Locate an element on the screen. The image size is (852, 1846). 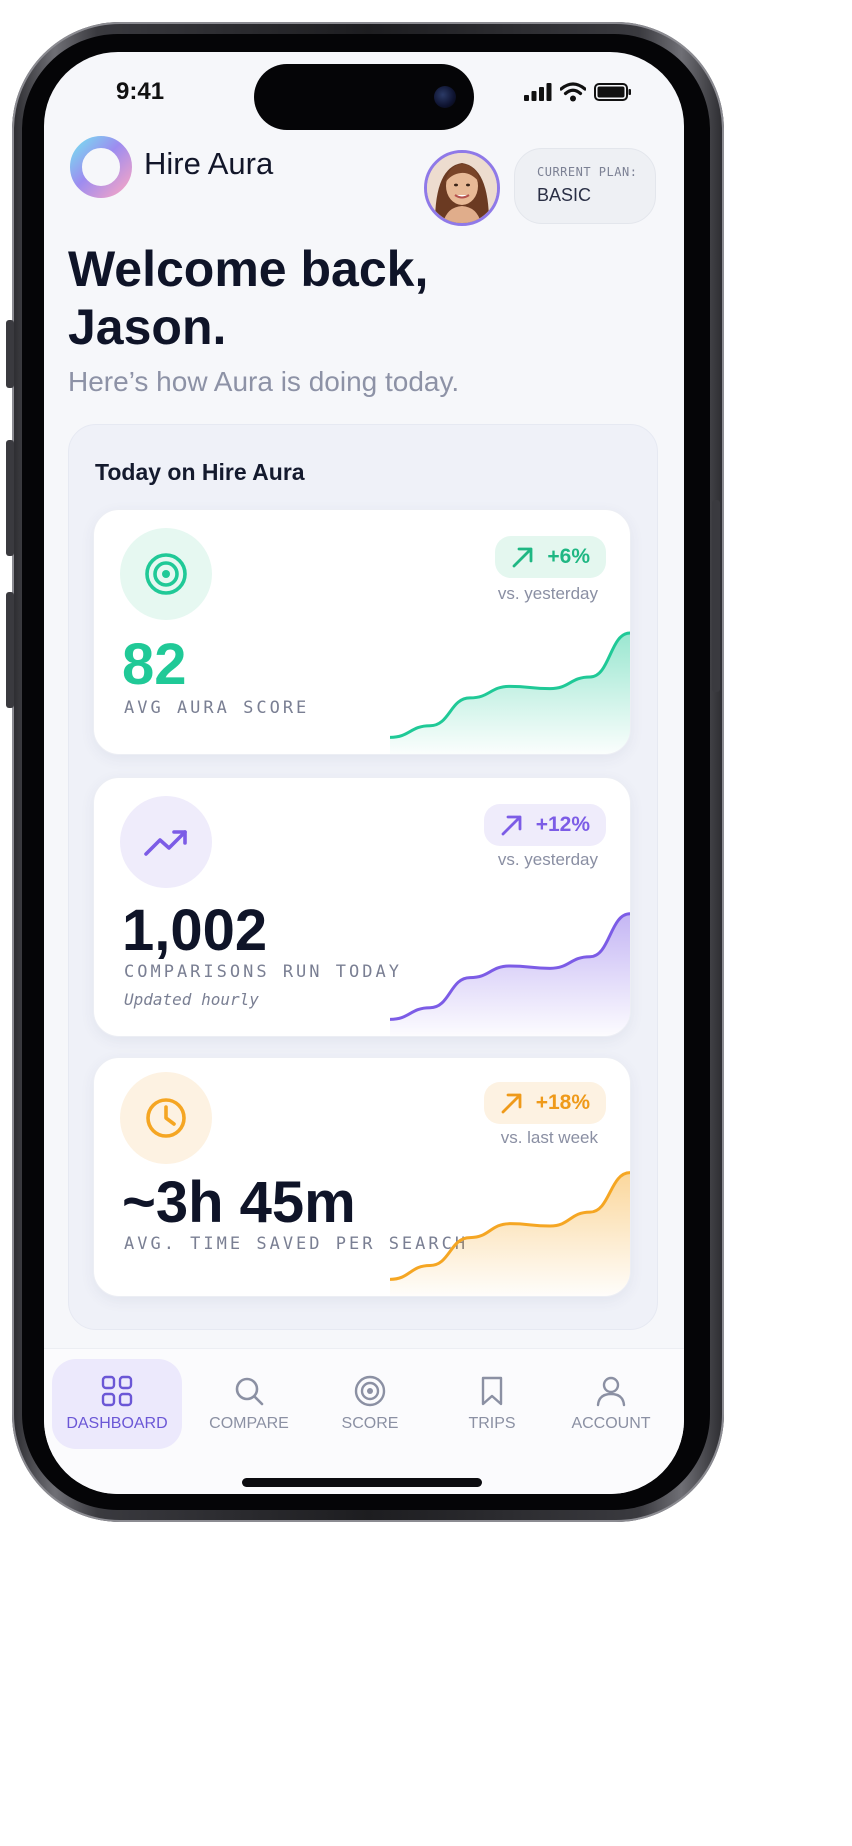
tab-label: COMPARE is located at coordinates (249, 1423).